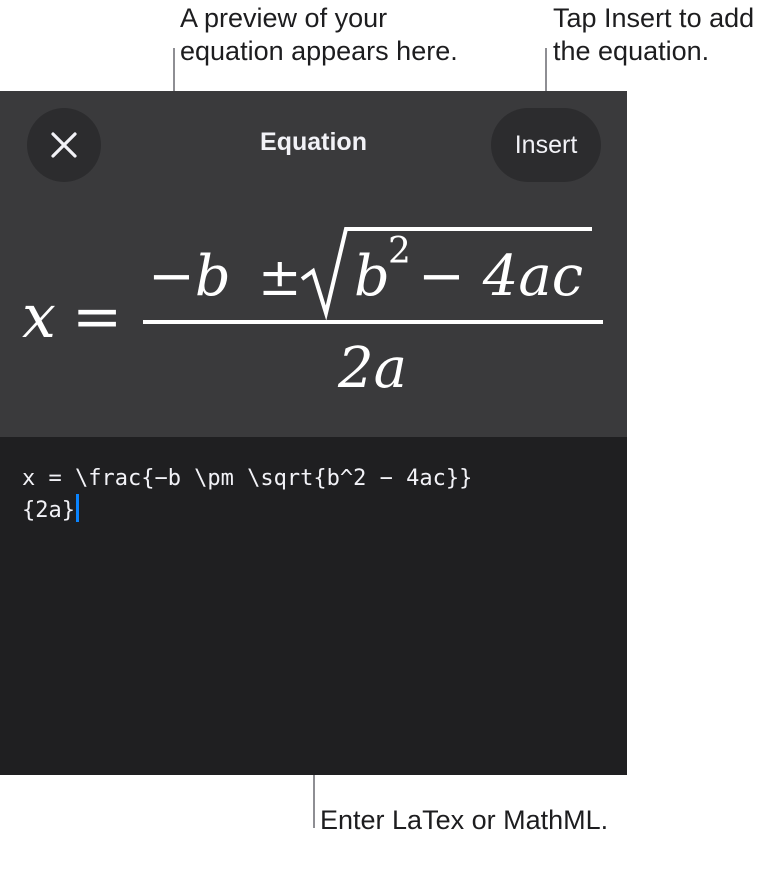 Image resolution: width=782 pixels, height=872 pixels. Describe the element at coordinates (399, 251) in the screenshot. I see `preview-exponent: 2` at that location.